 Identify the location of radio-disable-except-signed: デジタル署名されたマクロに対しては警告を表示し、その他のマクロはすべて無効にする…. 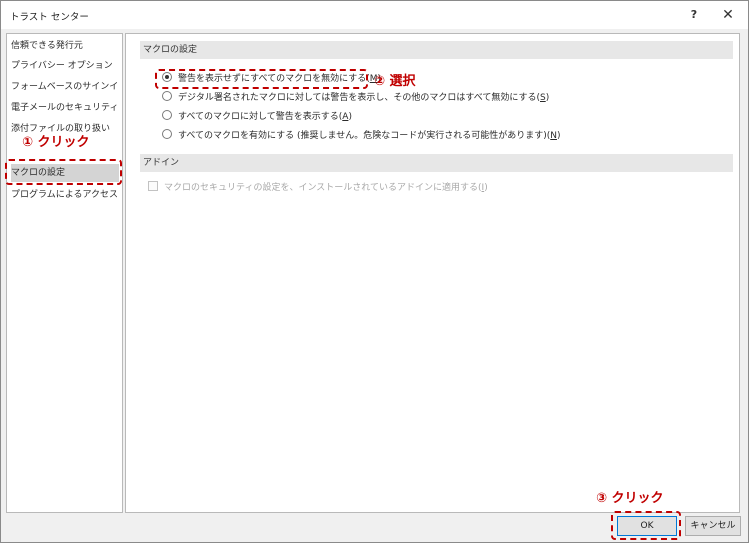
(355, 98).